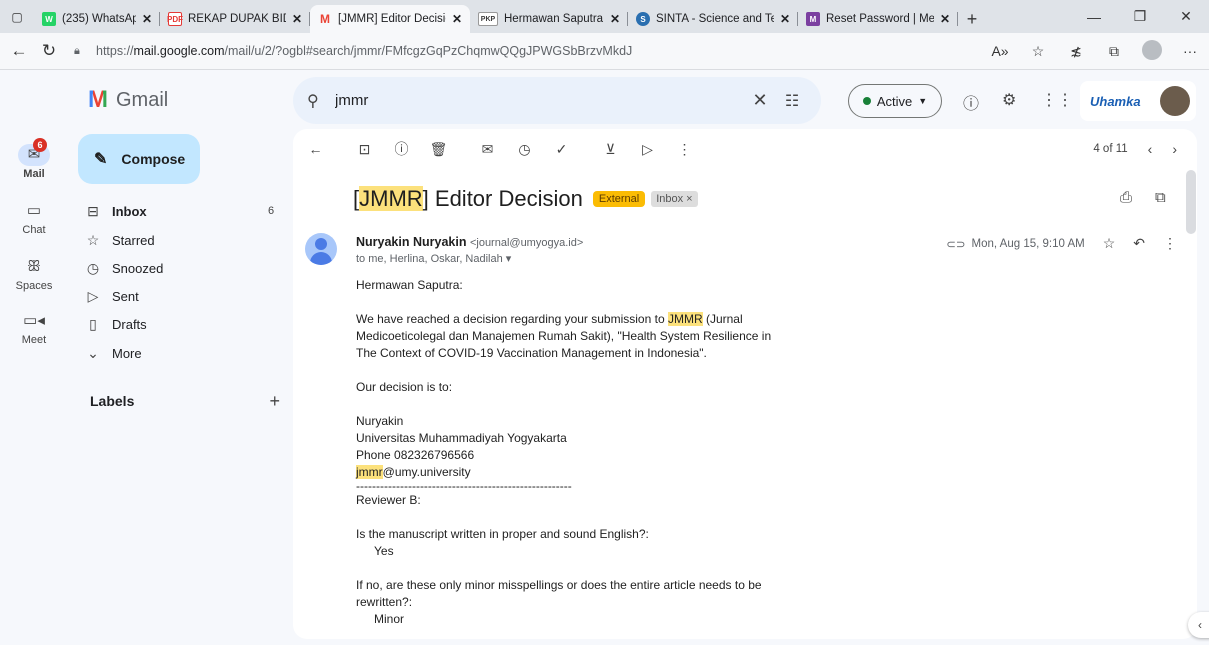  Describe the element at coordinates (684, 149) in the screenshot. I see `more-actions-icon: ⋮` at that location.